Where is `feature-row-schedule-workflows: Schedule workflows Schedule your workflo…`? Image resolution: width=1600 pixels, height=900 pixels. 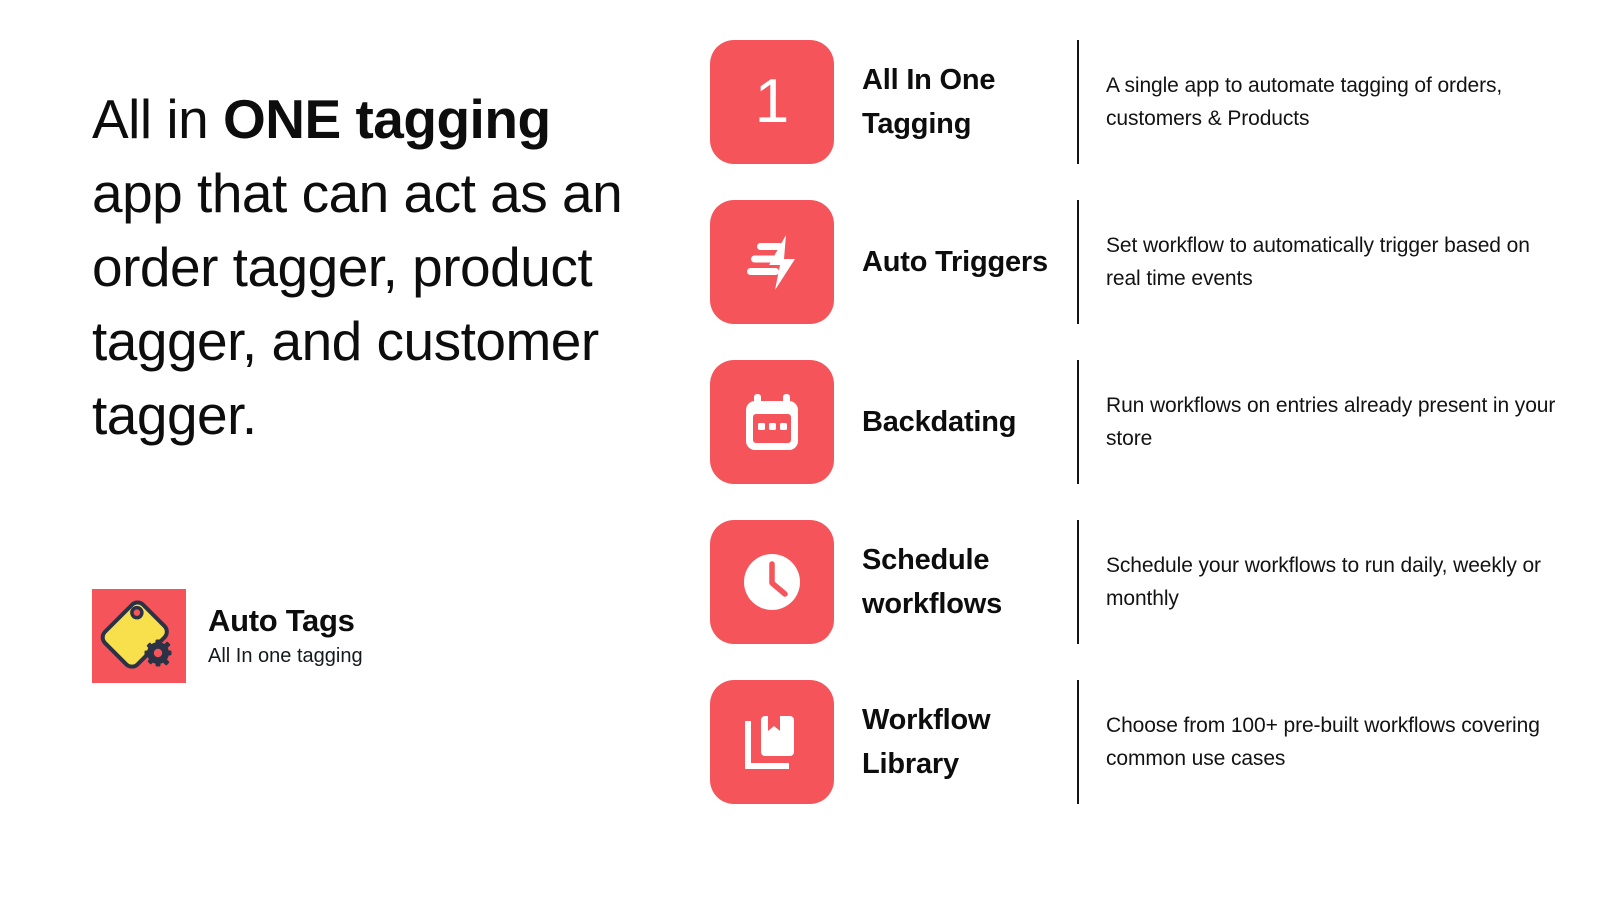
feature-row-schedule-workflows: Schedule workflows Schedule your workflo… is located at coordinates (1140, 582).